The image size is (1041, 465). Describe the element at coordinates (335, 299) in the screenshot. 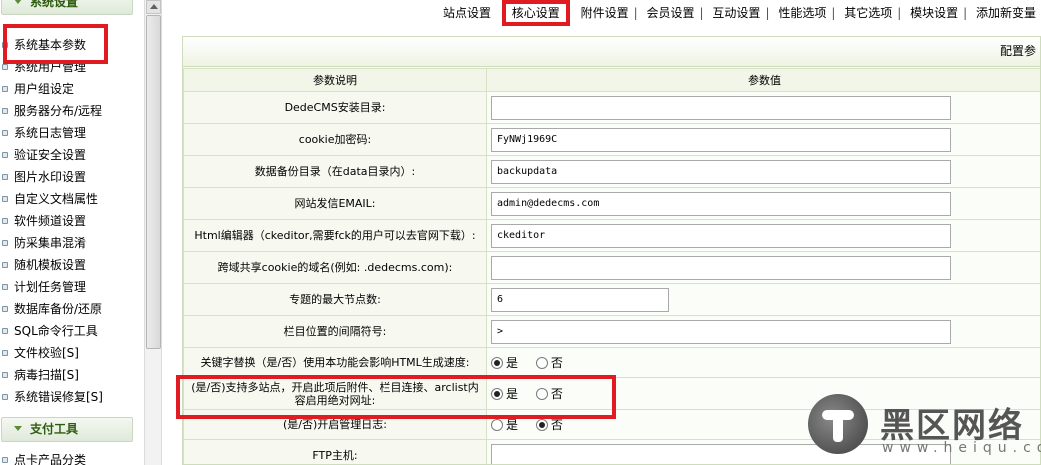

I see `param-label: 专题的最大节点数:` at that location.